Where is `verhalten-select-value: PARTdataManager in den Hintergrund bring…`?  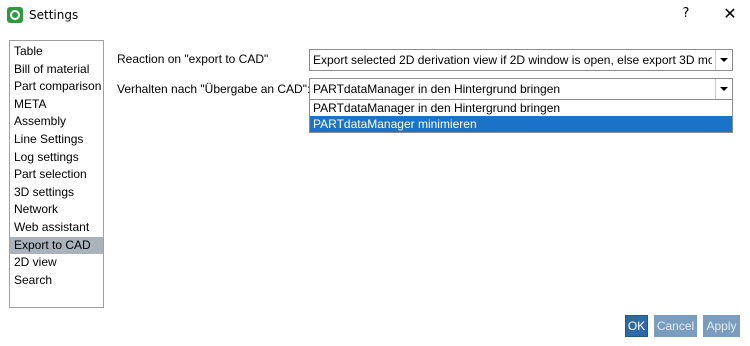
verhalten-select-value: PARTdataManager in den Hintergrund bring… is located at coordinates (437, 89).